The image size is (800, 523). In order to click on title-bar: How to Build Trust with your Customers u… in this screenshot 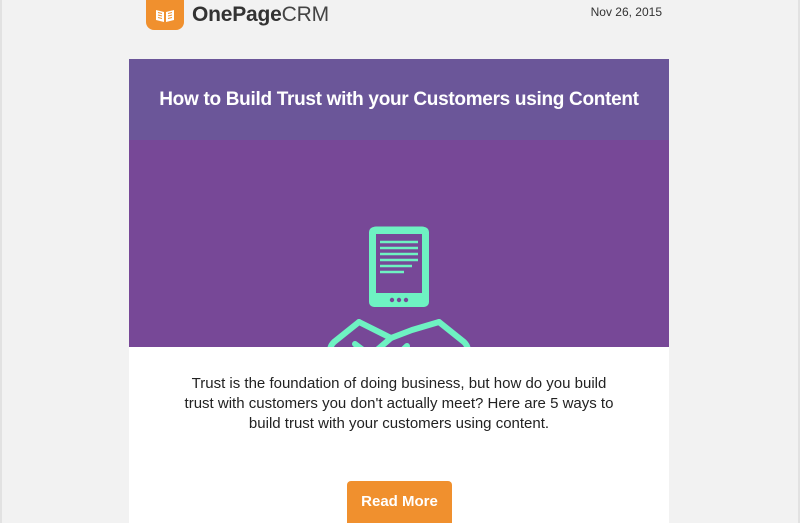, I will do `click(399, 99)`.